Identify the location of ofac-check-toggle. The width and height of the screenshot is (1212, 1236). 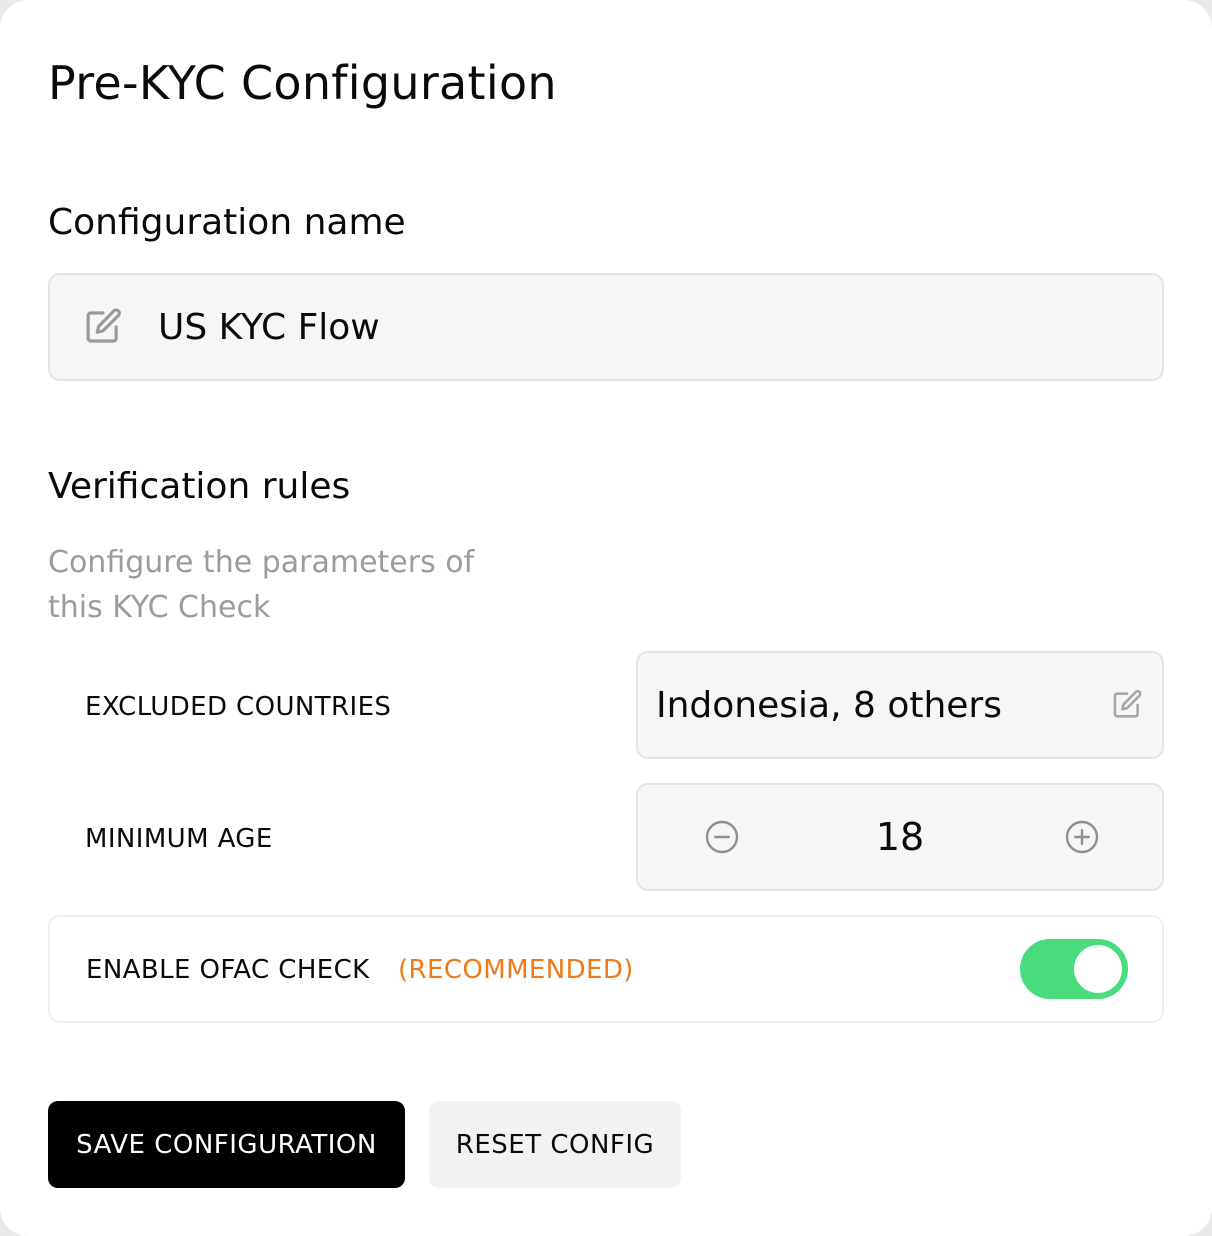
(1074, 969).